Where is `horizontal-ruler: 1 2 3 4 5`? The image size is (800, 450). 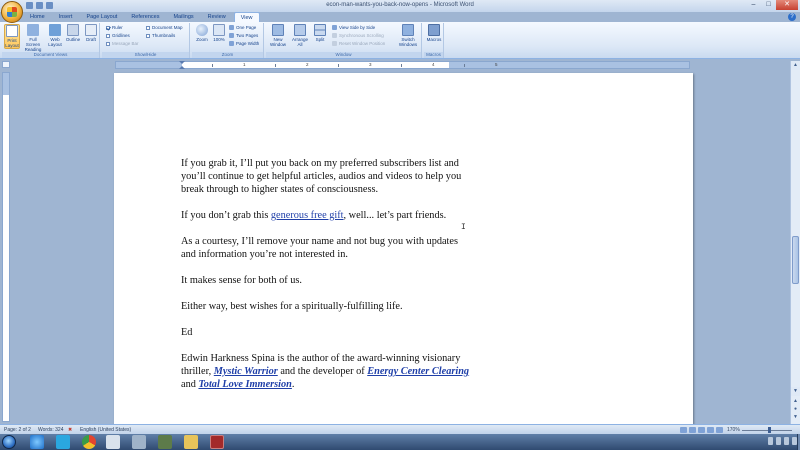 horizontal-ruler: 1 2 3 4 5 is located at coordinates (402, 65).